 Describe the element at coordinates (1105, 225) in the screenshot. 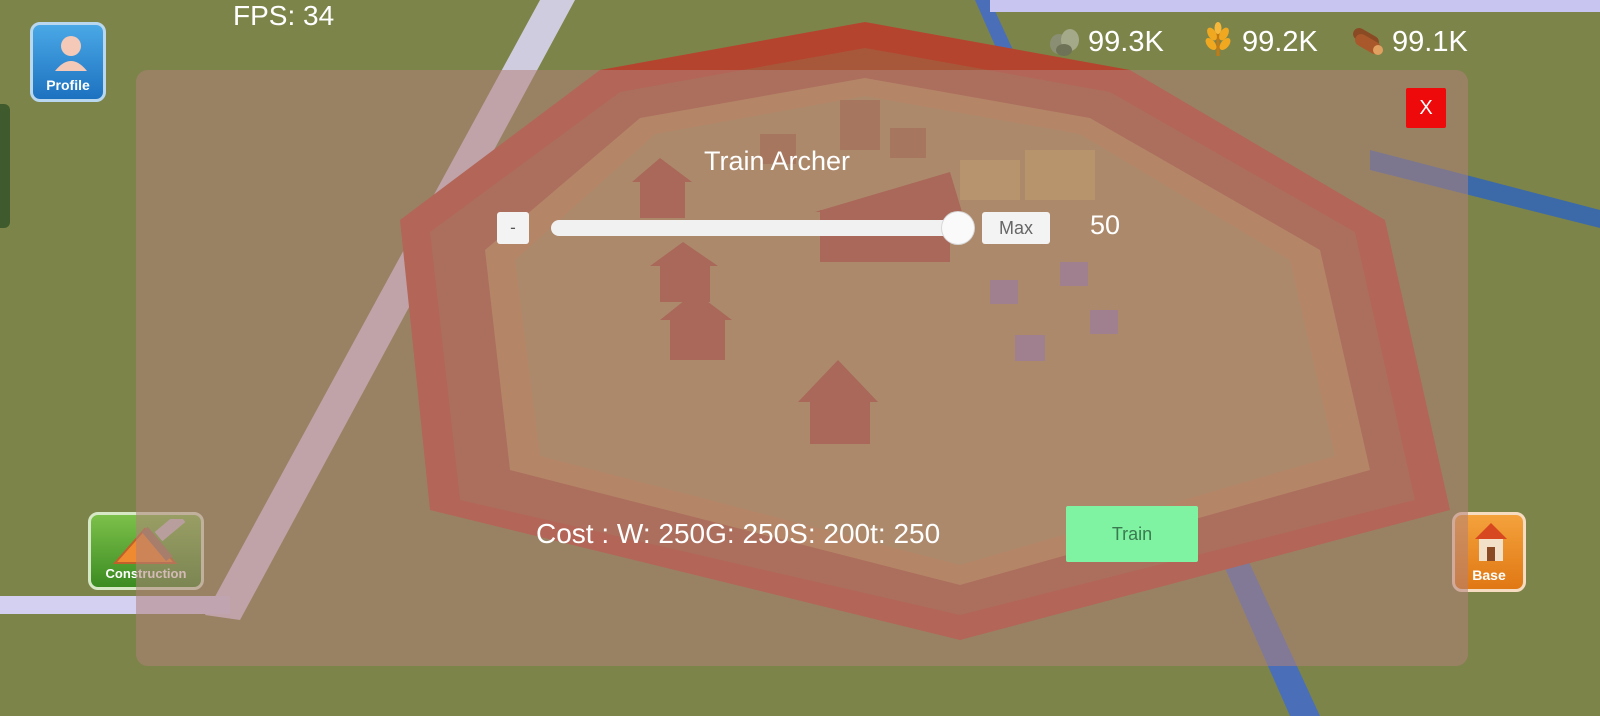

I see `quantity-value: 50` at that location.